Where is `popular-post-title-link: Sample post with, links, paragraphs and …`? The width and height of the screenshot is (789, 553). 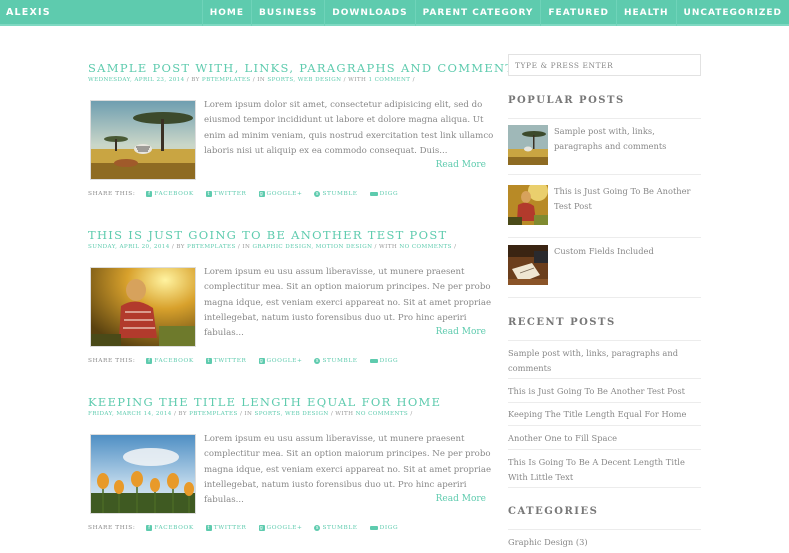 popular-post-title-link: Sample post with, links, paragraphs and … is located at coordinates (629, 138).